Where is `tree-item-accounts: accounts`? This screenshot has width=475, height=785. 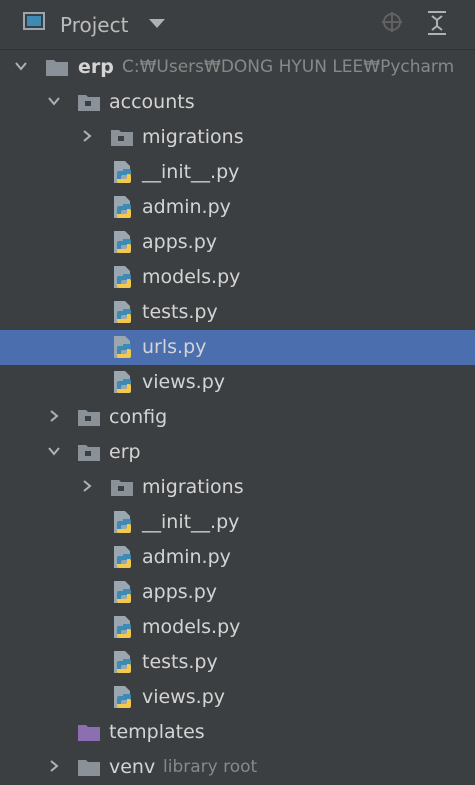 tree-item-accounts: accounts is located at coordinates (237, 102).